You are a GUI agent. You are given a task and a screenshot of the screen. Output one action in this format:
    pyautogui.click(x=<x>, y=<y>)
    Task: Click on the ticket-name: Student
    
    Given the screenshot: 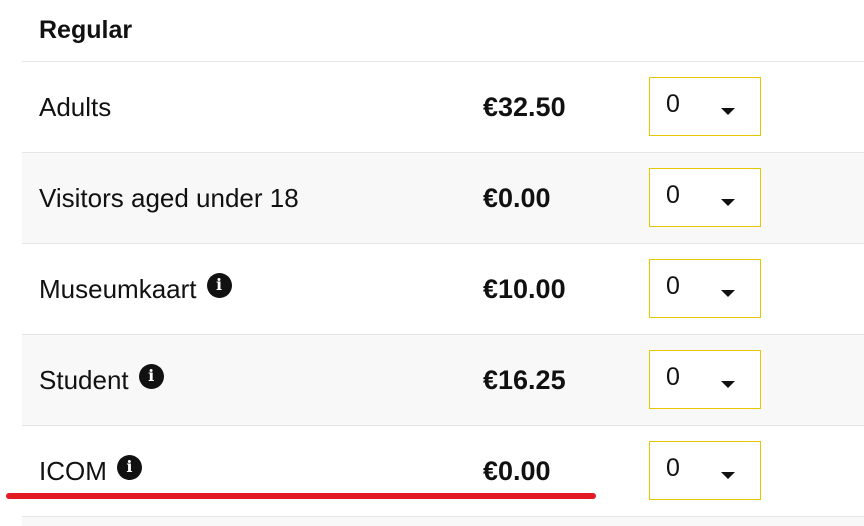 What is the action you would take?
    pyautogui.click(x=84, y=379)
    